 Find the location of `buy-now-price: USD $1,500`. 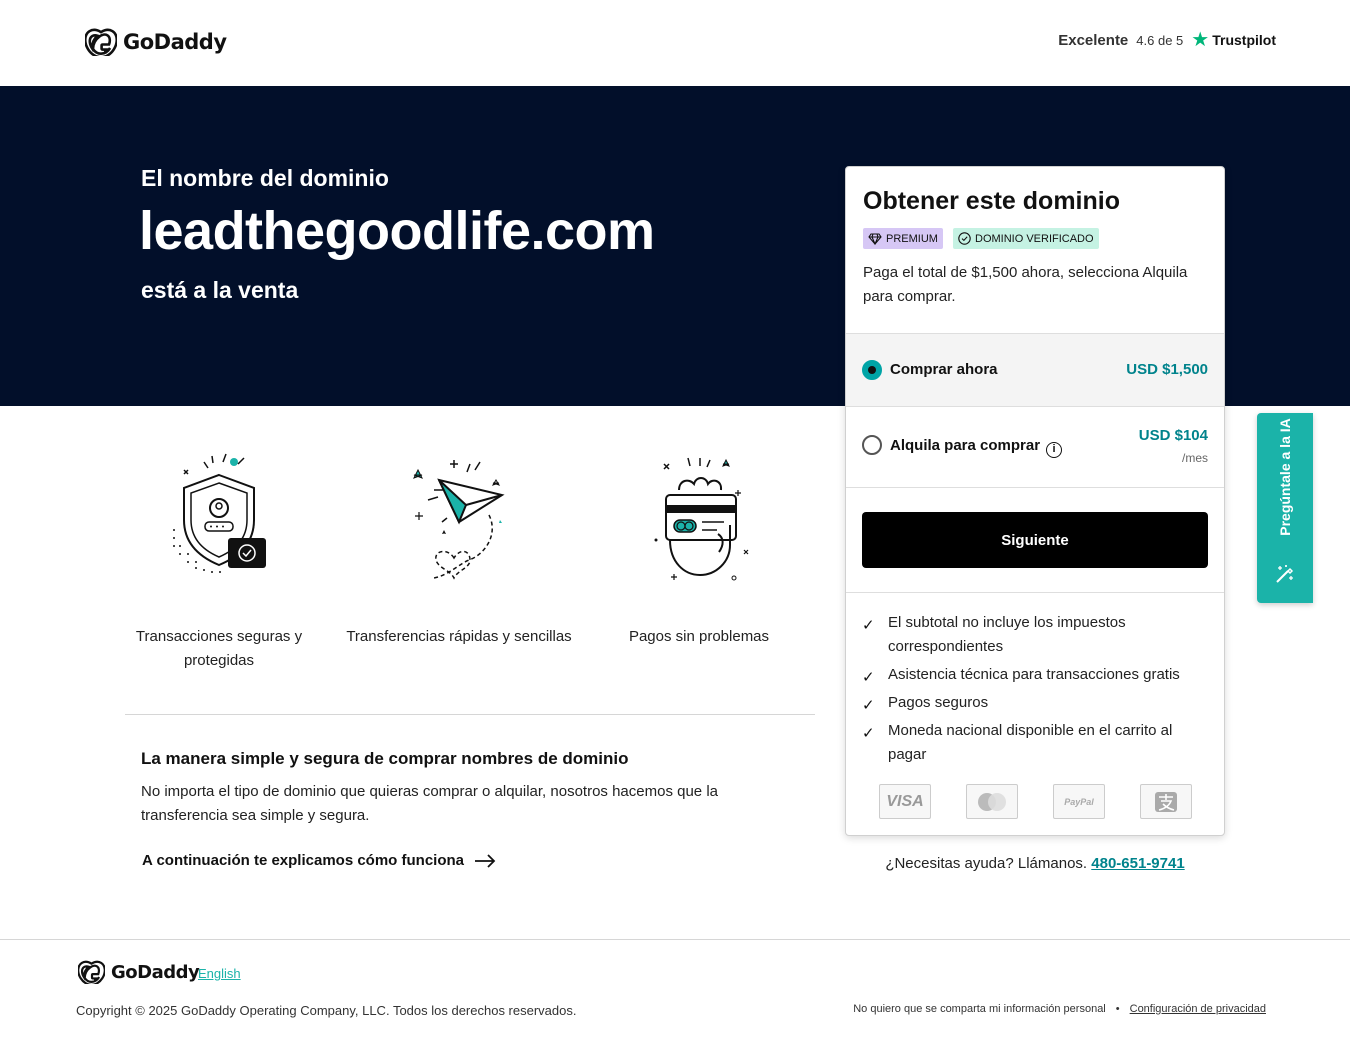

buy-now-price: USD $1,500 is located at coordinates (1167, 369).